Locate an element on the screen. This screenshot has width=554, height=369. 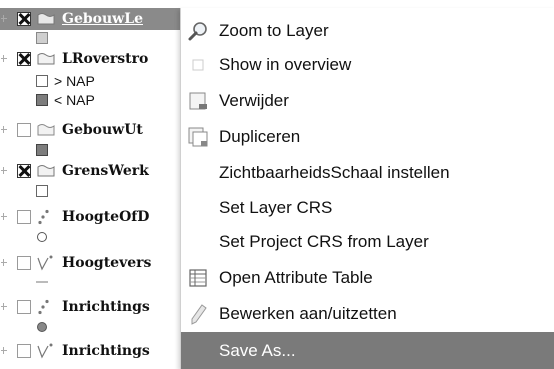
layer-row-hoogtevers: Hoogtevers is located at coordinates (75, 263).